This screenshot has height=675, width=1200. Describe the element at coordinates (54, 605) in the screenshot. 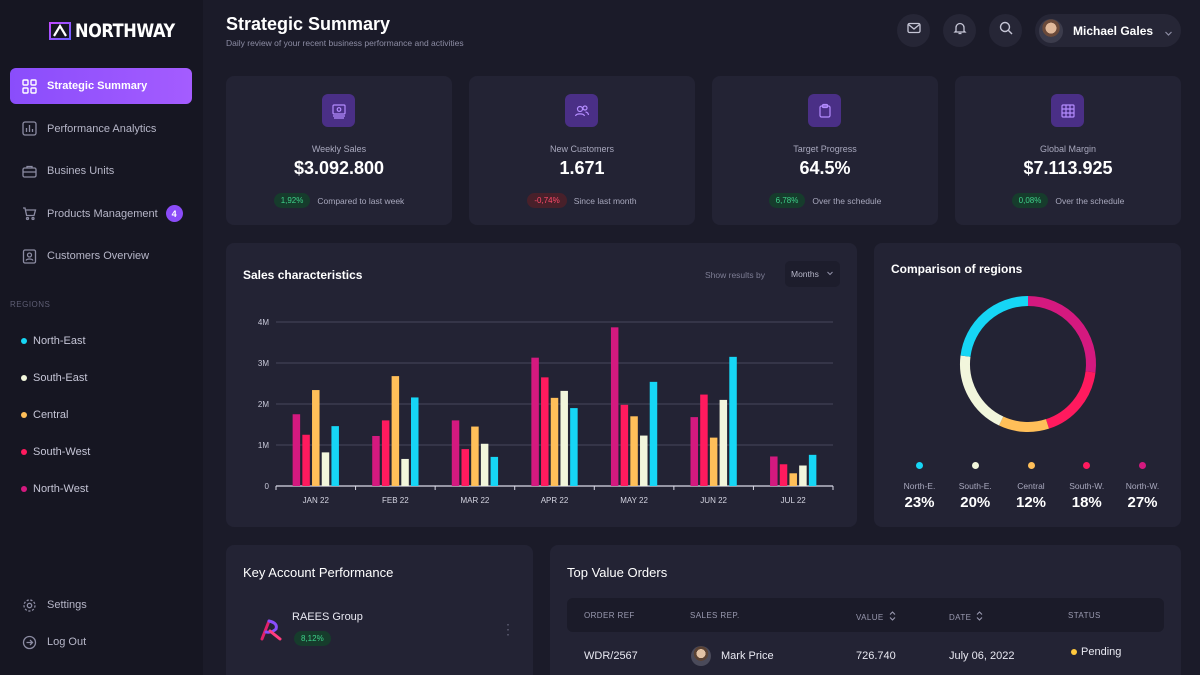

I see `settings-link: Settings` at that location.